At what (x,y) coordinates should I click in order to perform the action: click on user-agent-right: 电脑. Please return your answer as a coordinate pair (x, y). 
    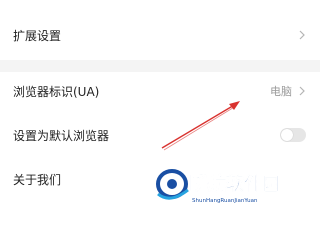
    Looking at the image, I should click on (288, 91).